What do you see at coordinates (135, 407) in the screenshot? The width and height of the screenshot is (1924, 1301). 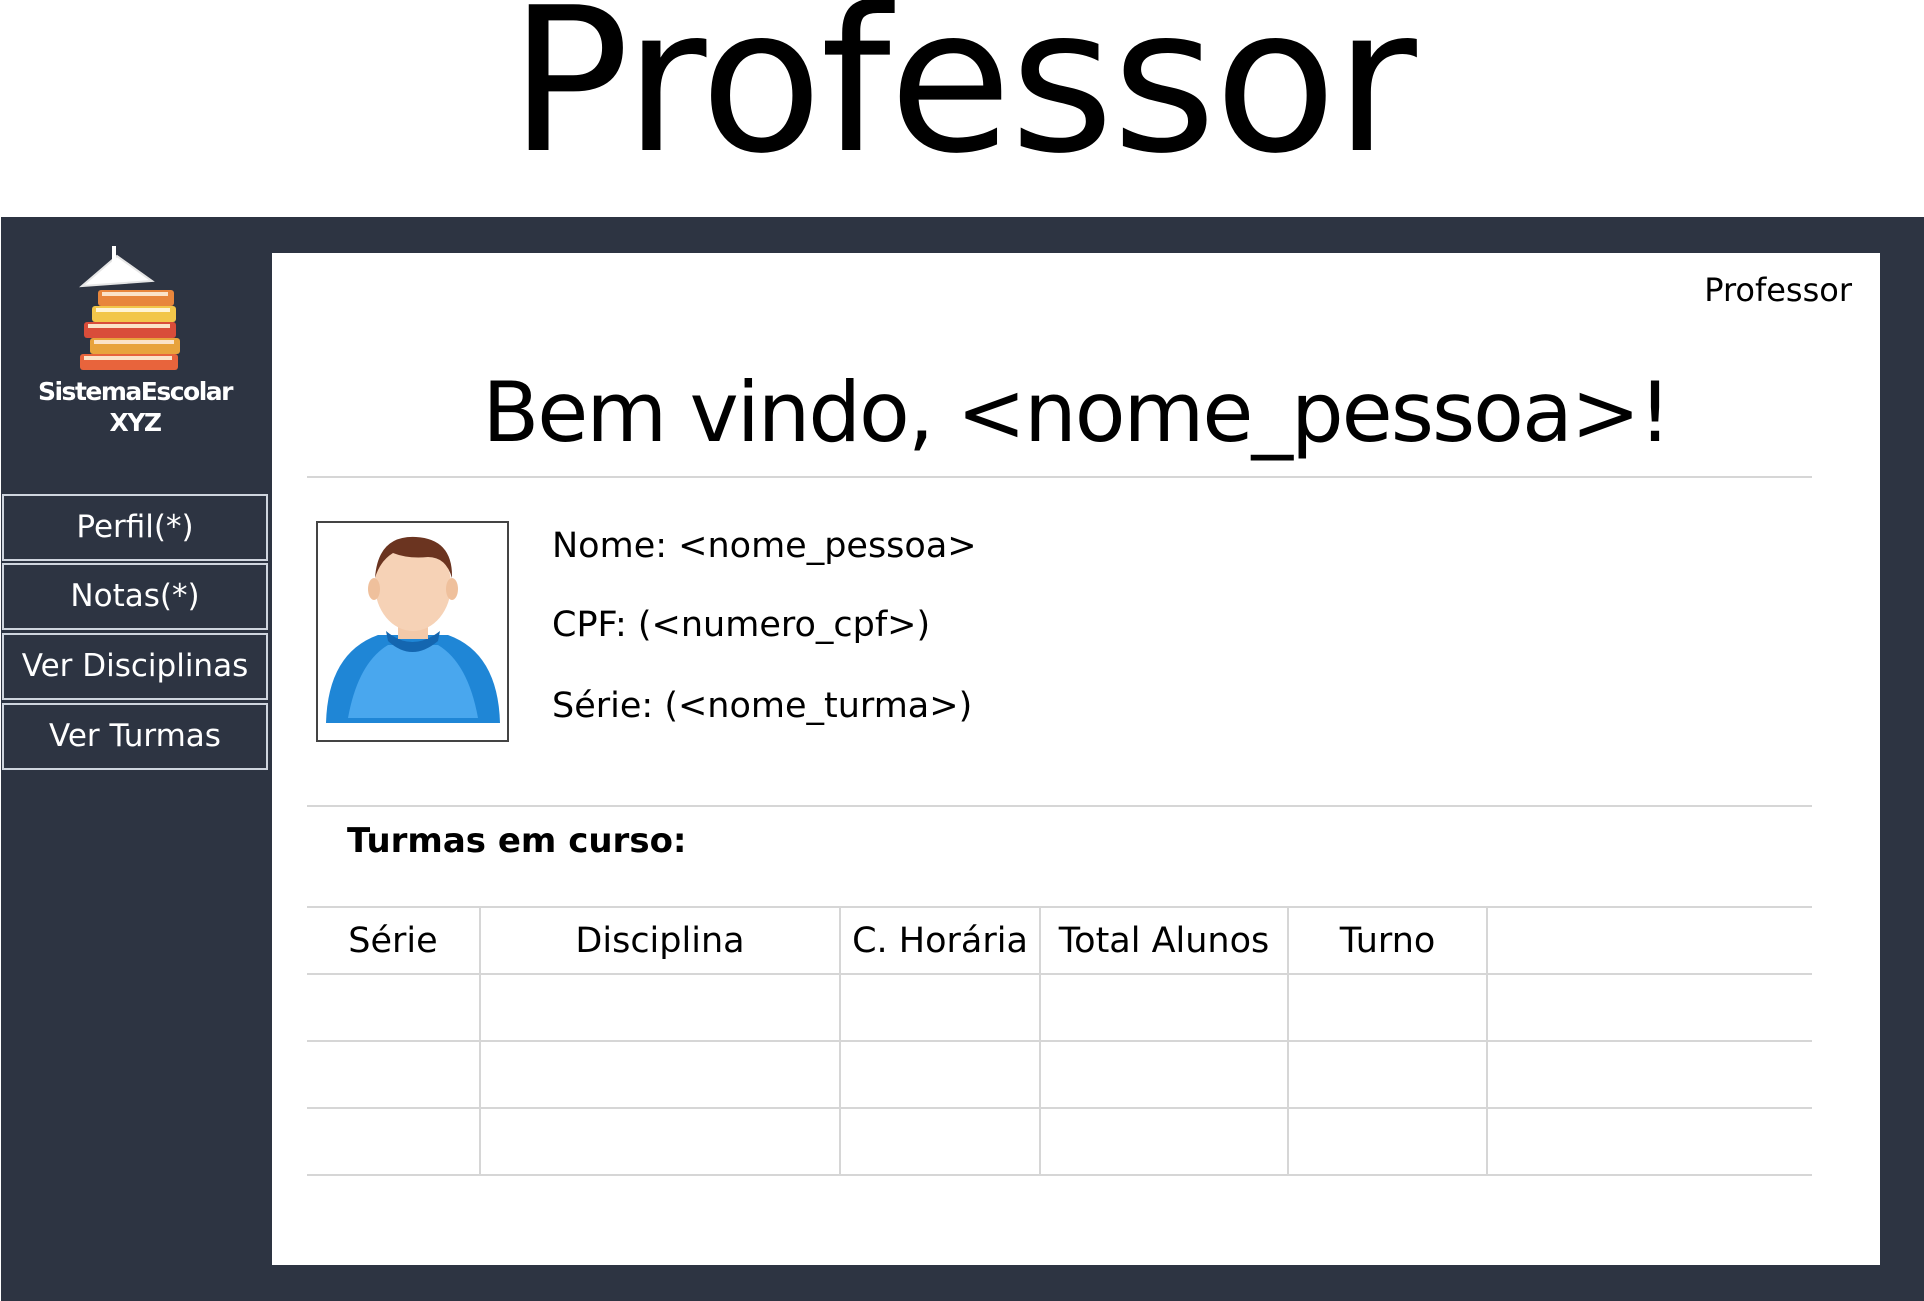 I see `brand-name: SistemaEscolar XYZ` at bounding box center [135, 407].